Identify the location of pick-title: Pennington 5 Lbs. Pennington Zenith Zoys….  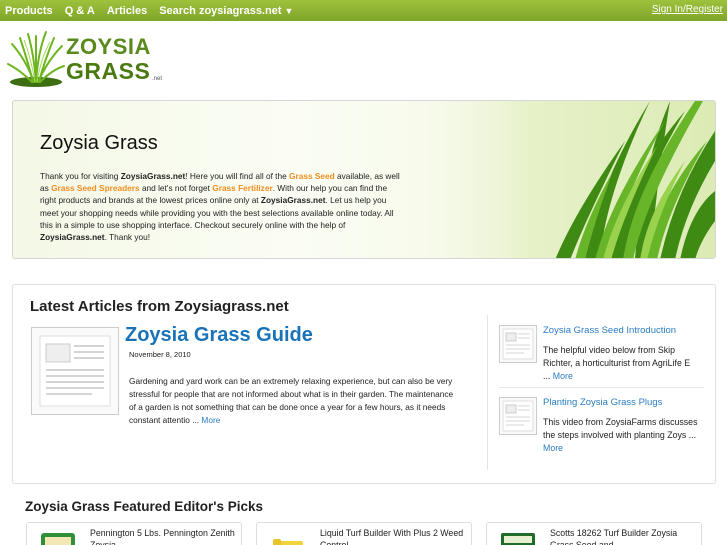
(162, 536).